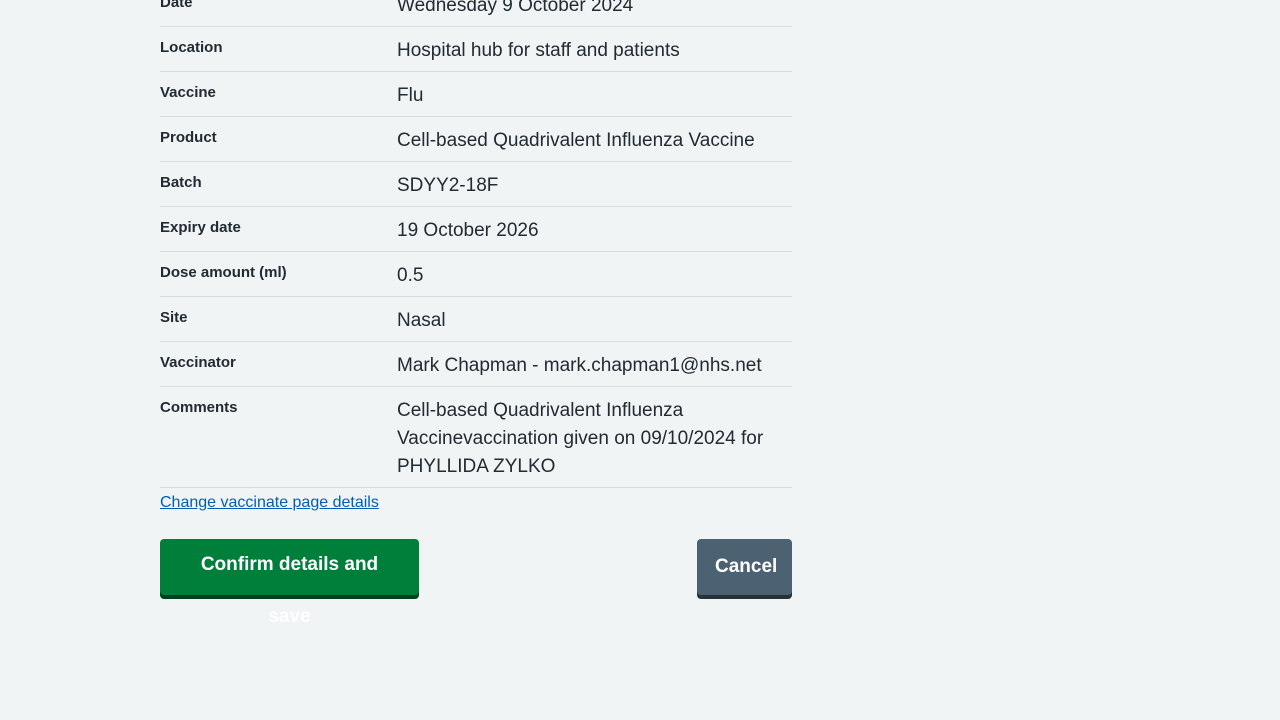 The width and height of the screenshot is (1280, 720). I want to click on summary-row-date: Date Wednesday 9 October 2024, so click(476, 13).